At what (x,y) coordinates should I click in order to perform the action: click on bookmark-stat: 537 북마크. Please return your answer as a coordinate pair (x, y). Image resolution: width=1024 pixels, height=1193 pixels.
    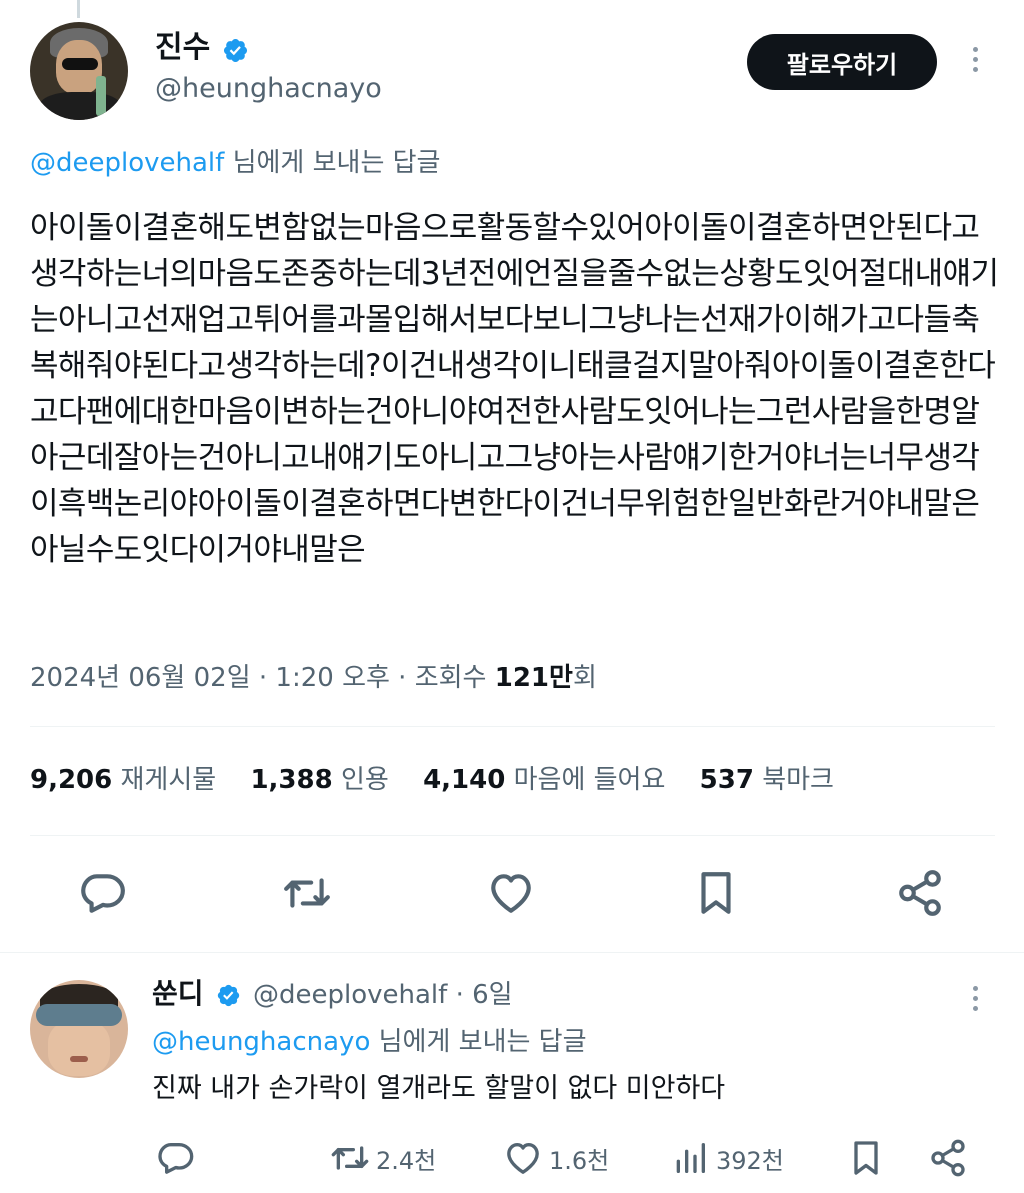
    Looking at the image, I should click on (767, 780).